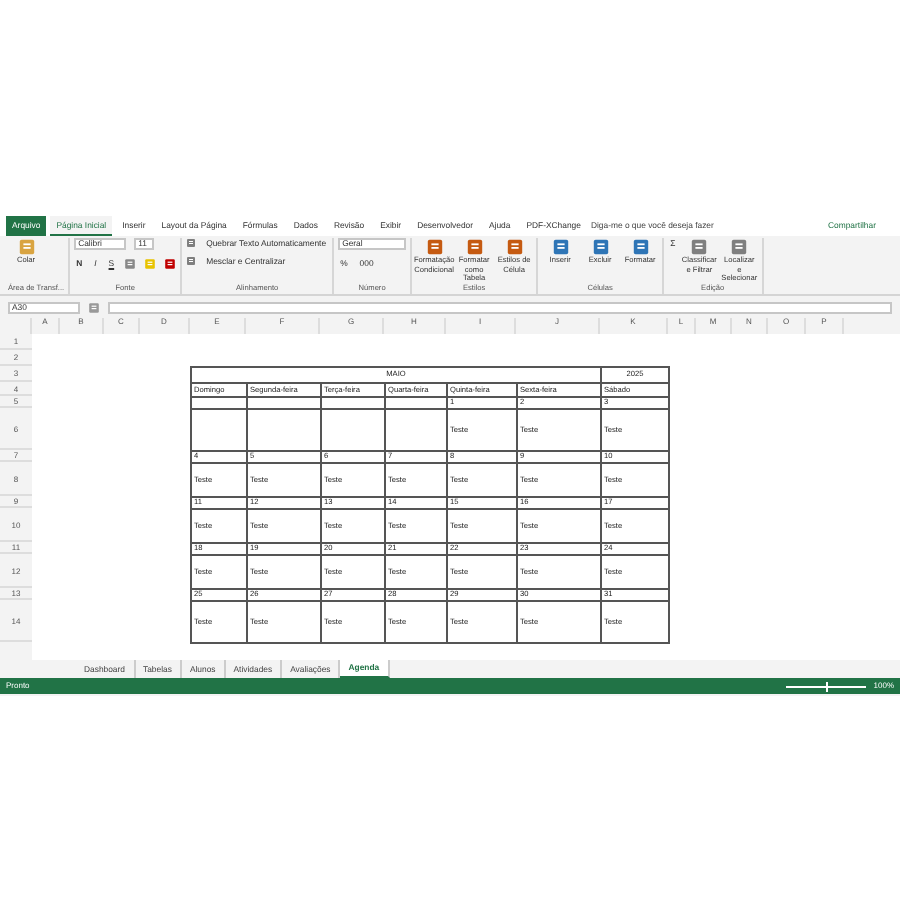  Describe the element at coordinates (130, 264) in the screenshot. I see `border-icon` at that location.